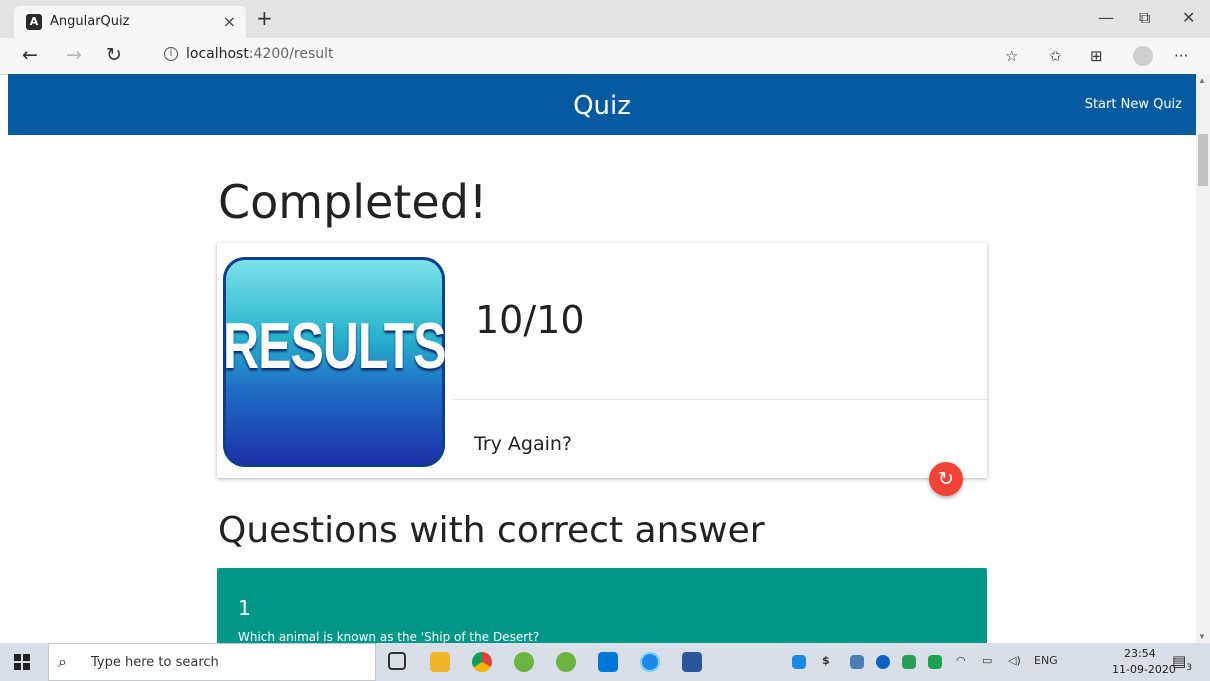 The height and width of the screenshot is (681, 1210). Describe the element at coordinates (1133, 104) in the screenshot. I see `start-new-quiz-link: Start New Quiz` at that location.